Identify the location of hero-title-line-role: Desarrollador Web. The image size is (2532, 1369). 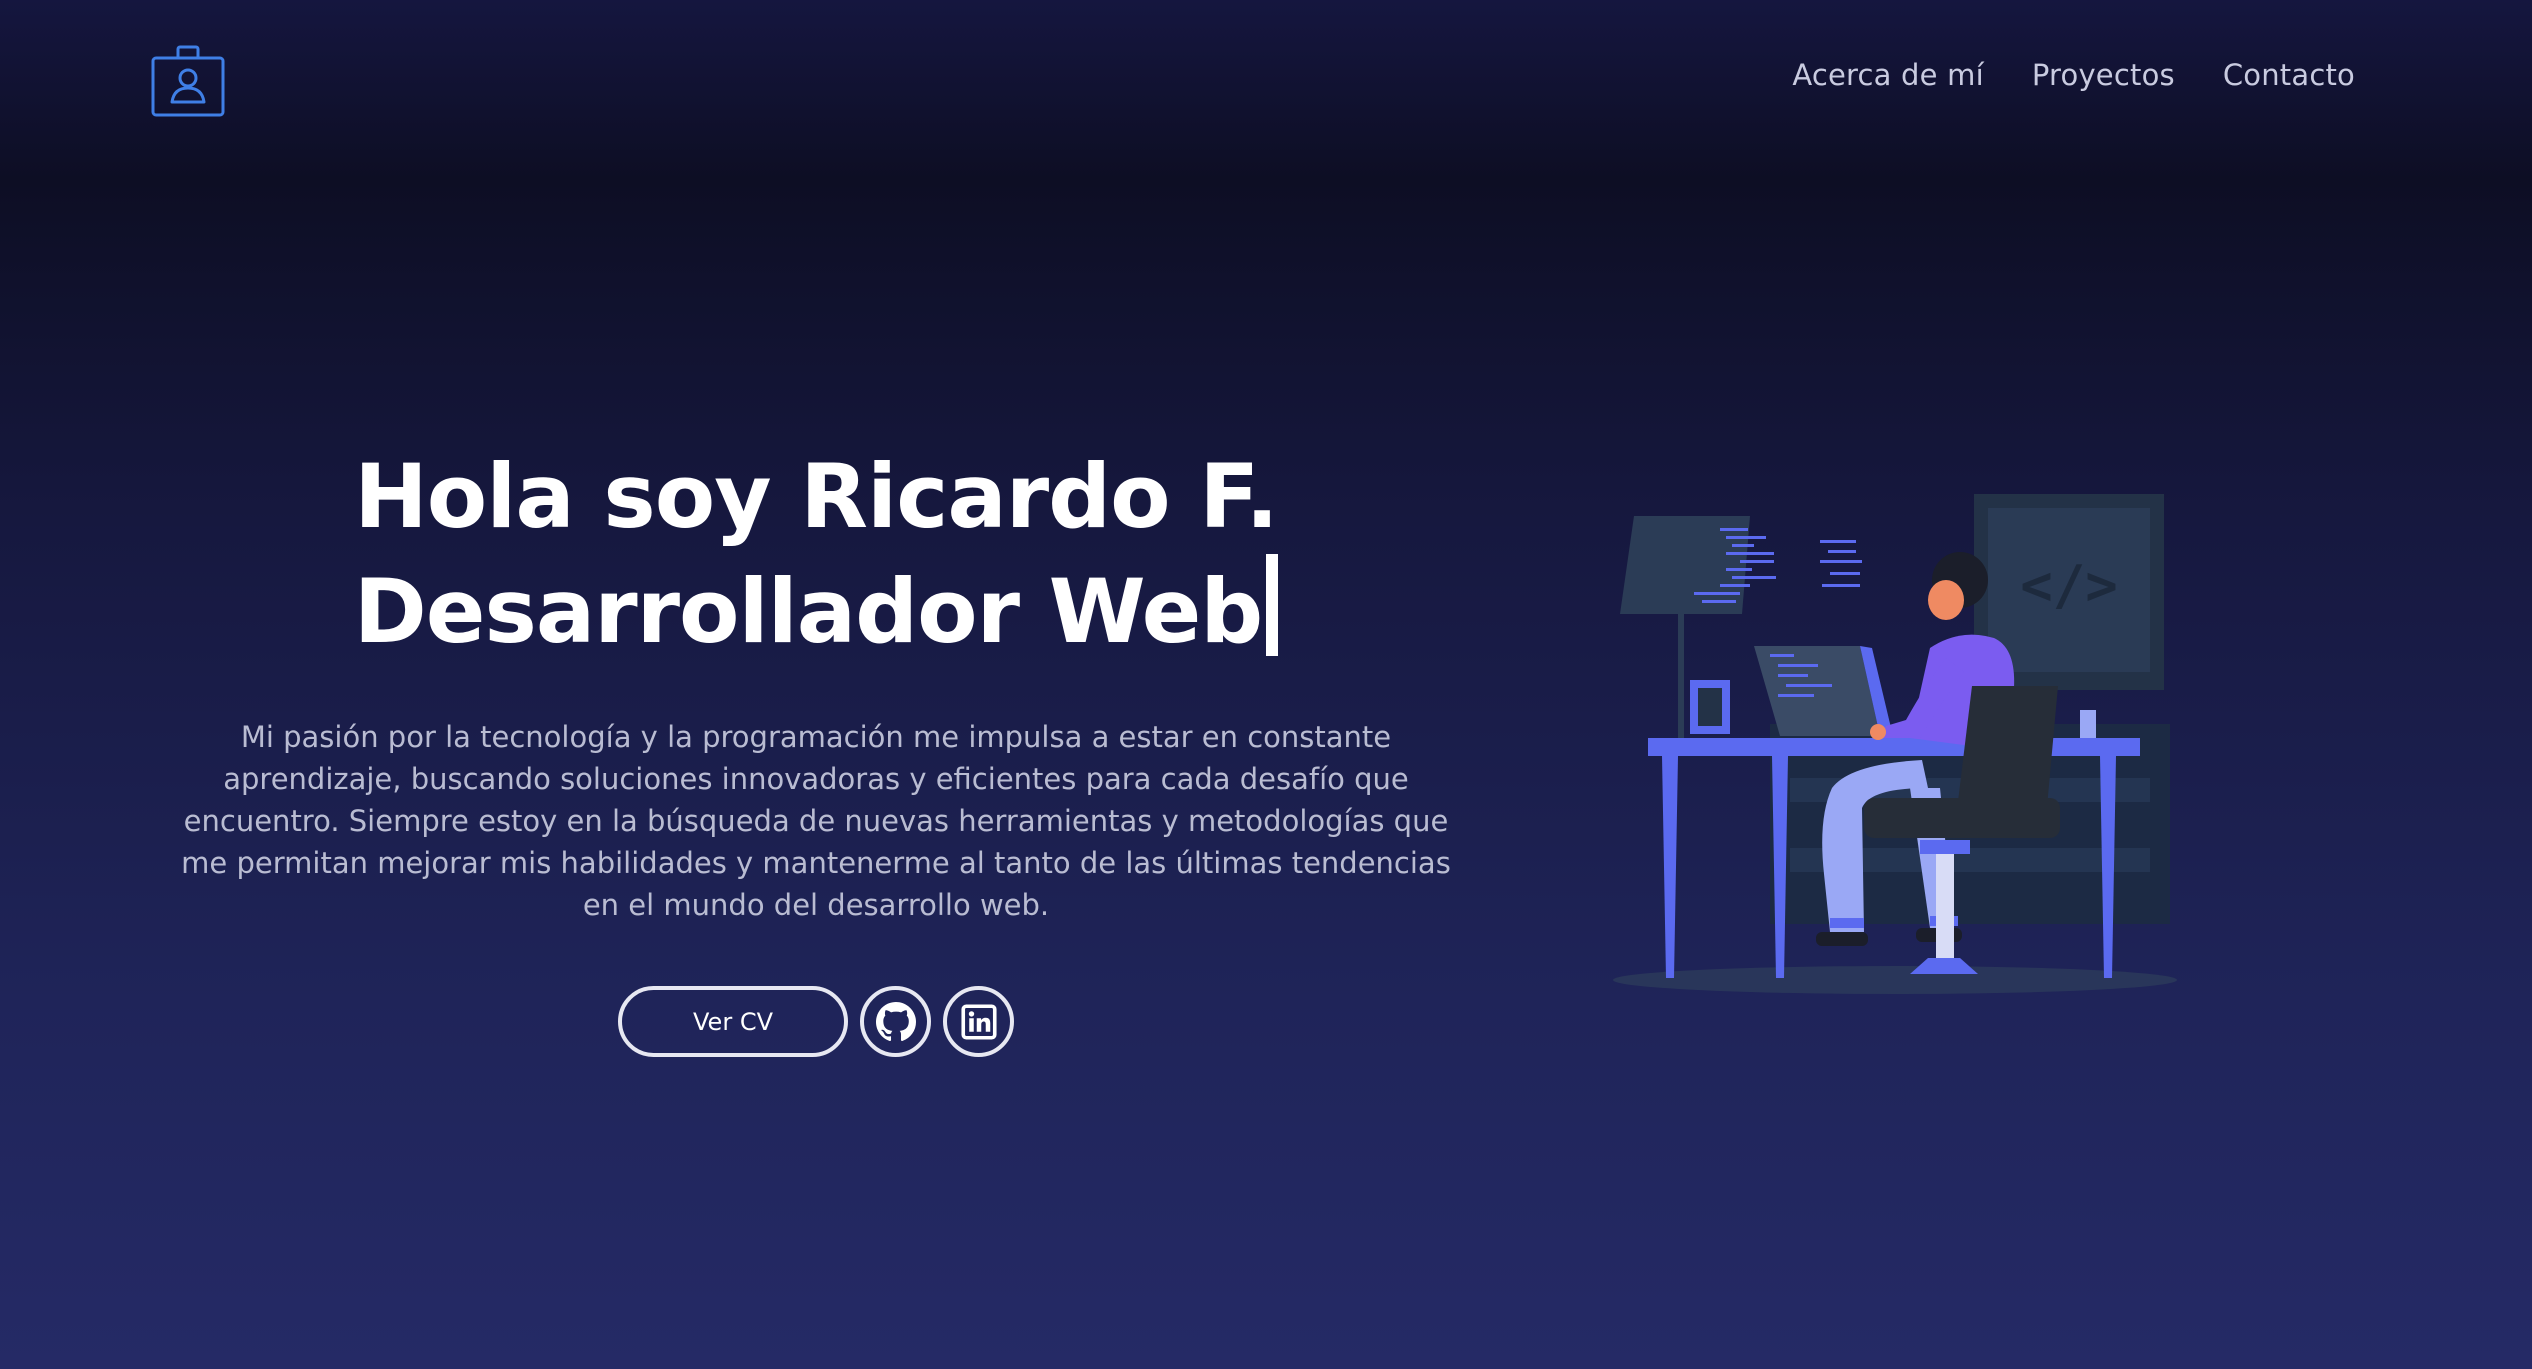
(816, 611).